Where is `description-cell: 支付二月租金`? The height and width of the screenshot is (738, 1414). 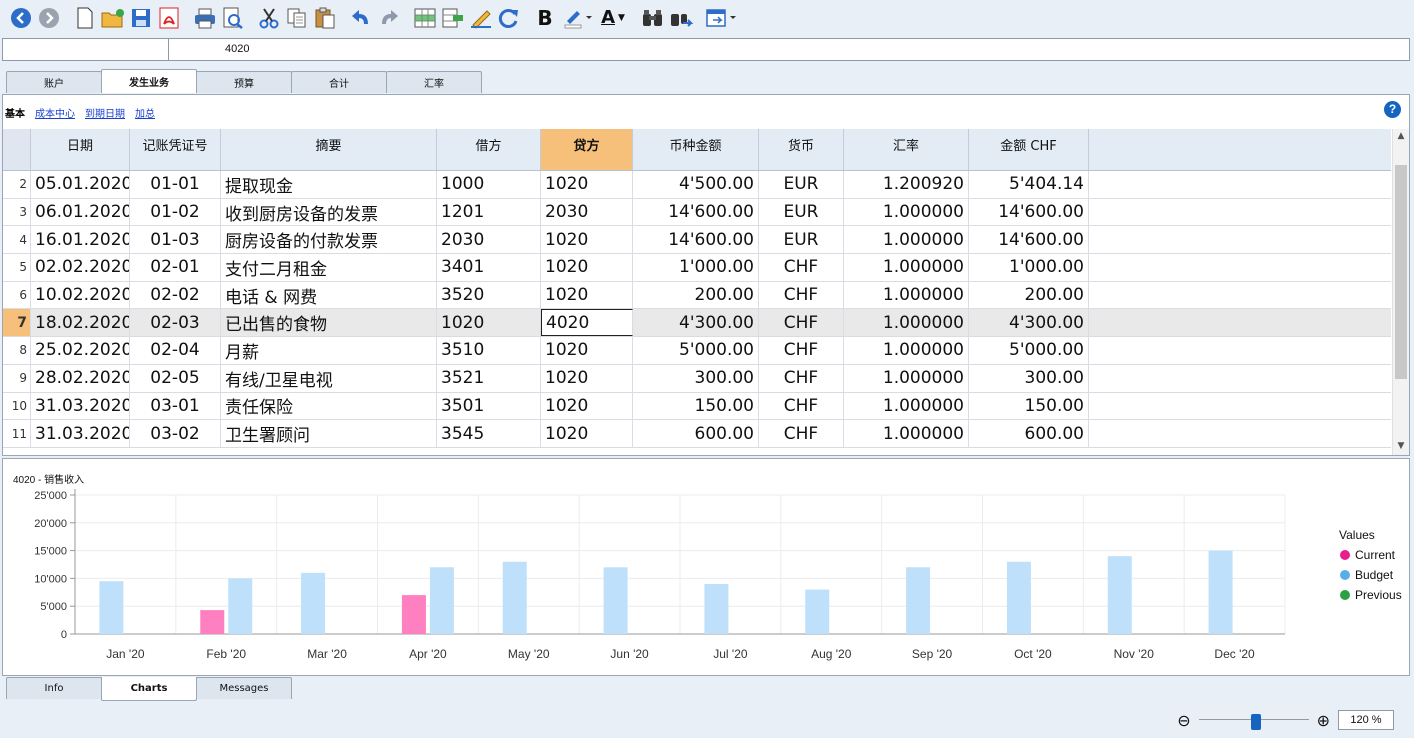
description-cell: 支付二月租金 is located at coordinates (329, 267).